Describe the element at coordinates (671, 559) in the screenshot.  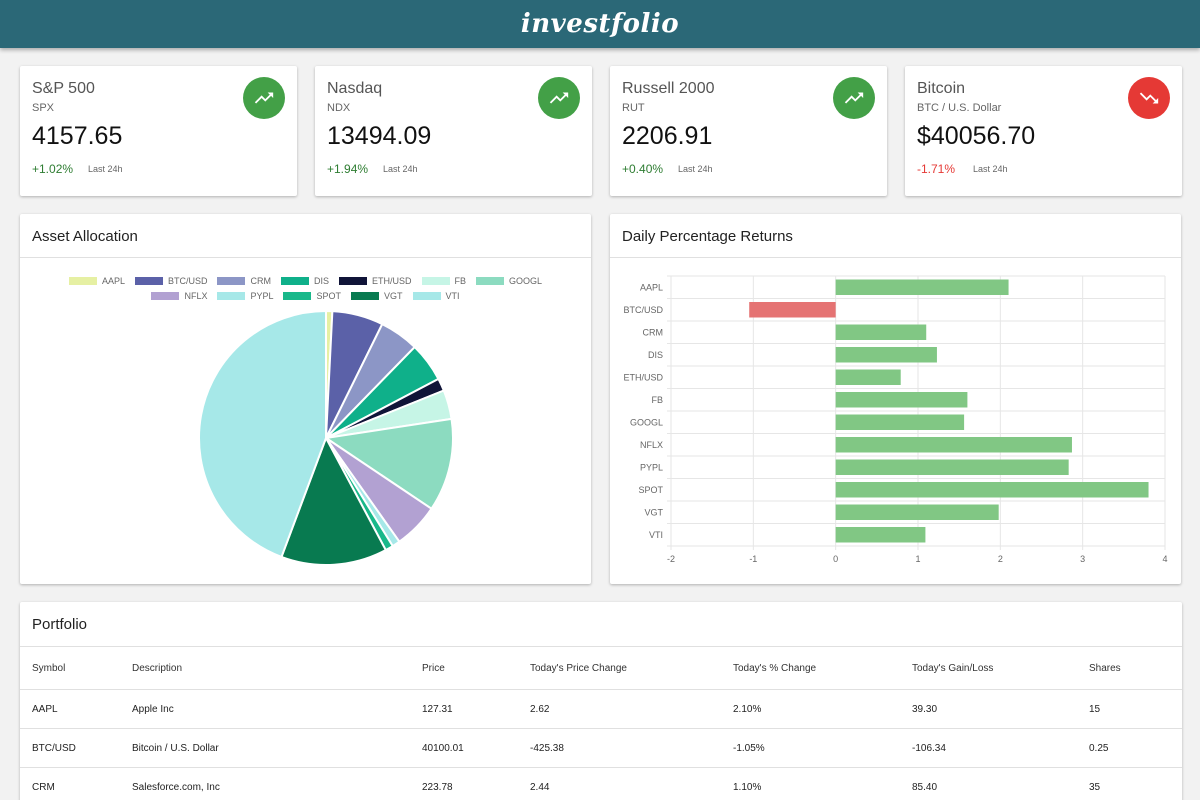
I see `x-tick-label: -2` at that location.